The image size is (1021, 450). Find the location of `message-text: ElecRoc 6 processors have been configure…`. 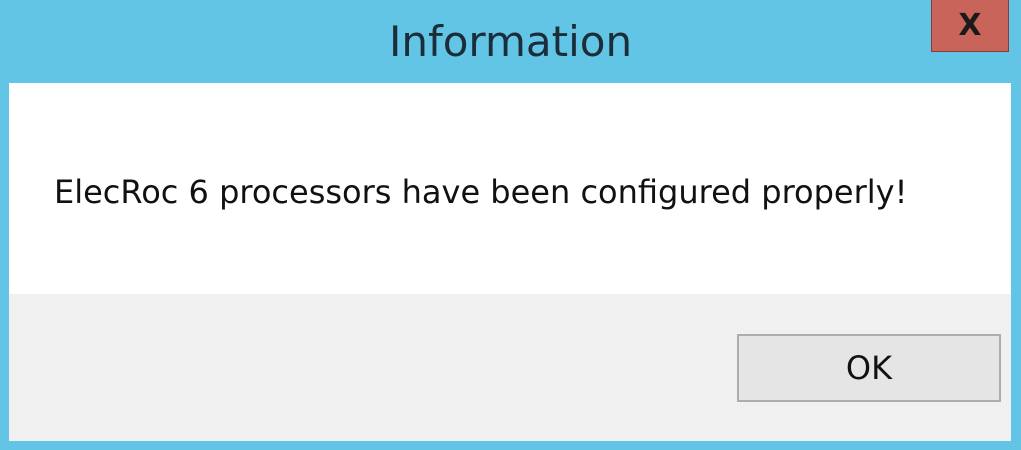

message-text: ElecRoc 6 processors have been configure… is located at coordinates (481, 192).